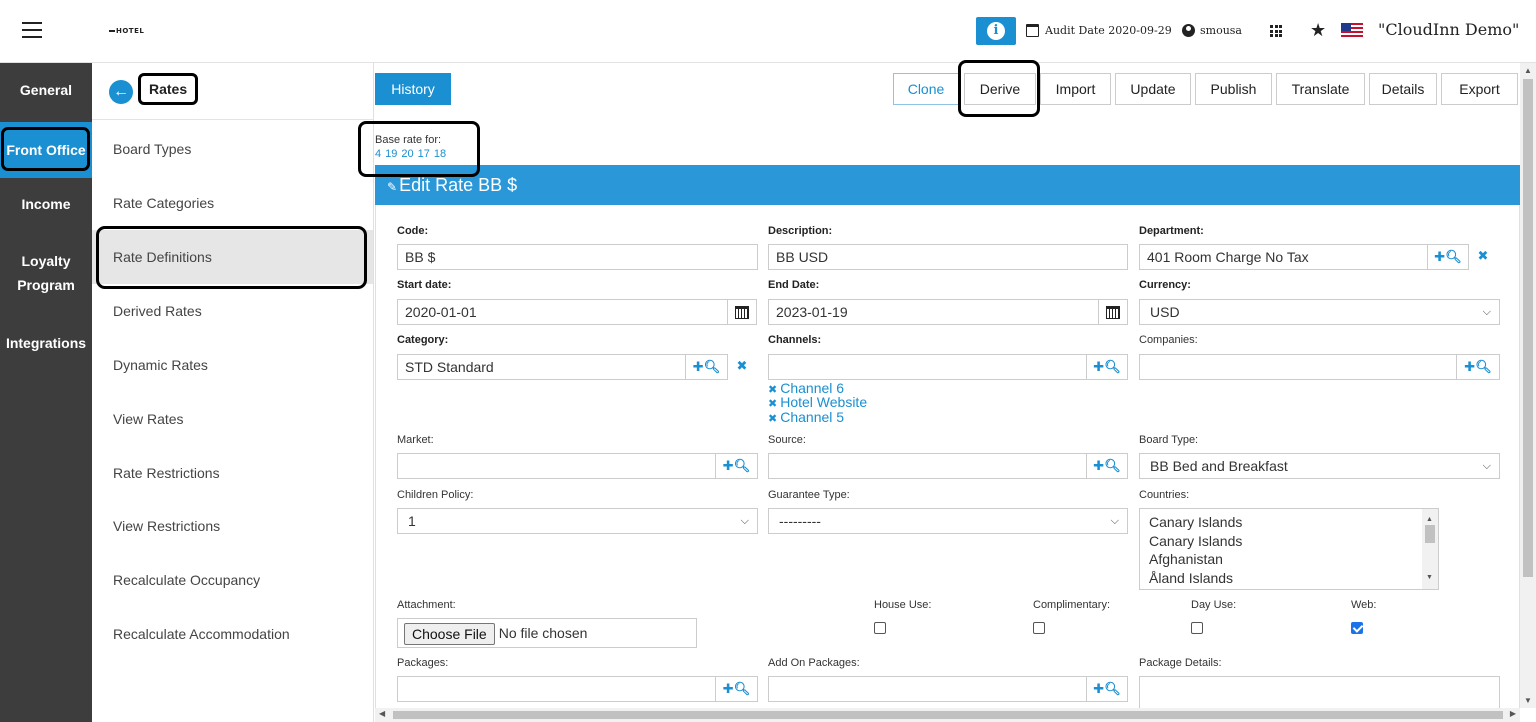  Describe the element at coordinates (1364, 605) in the screenshot. I see `web-label: Web:` at that location.